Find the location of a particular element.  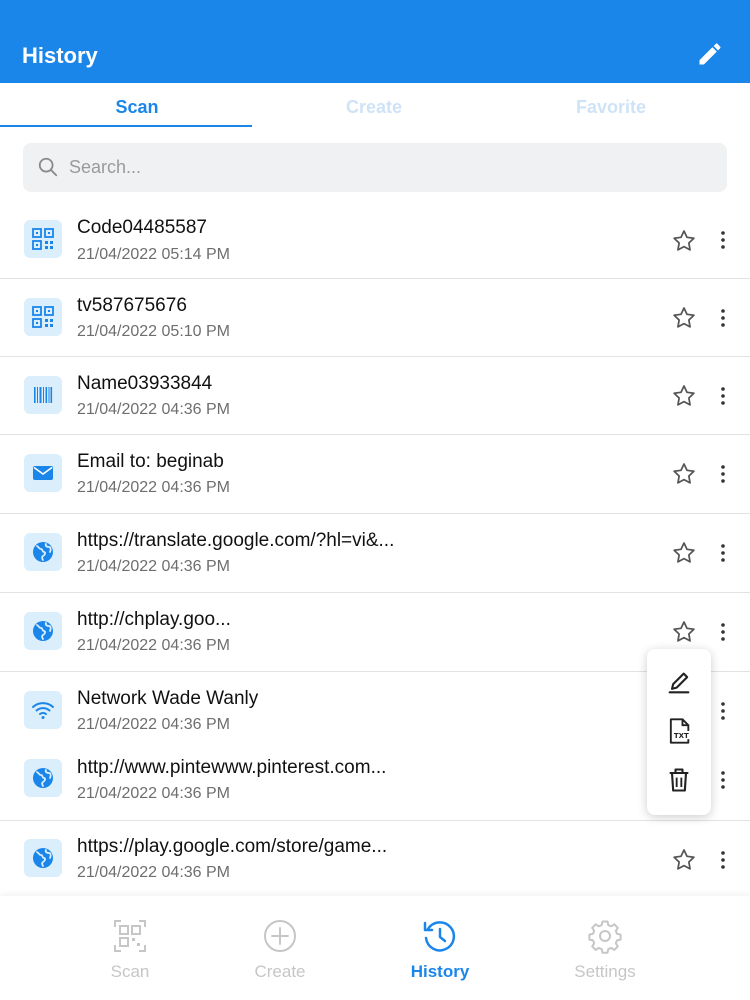

page-title: History is located at coordinates (60, 55).